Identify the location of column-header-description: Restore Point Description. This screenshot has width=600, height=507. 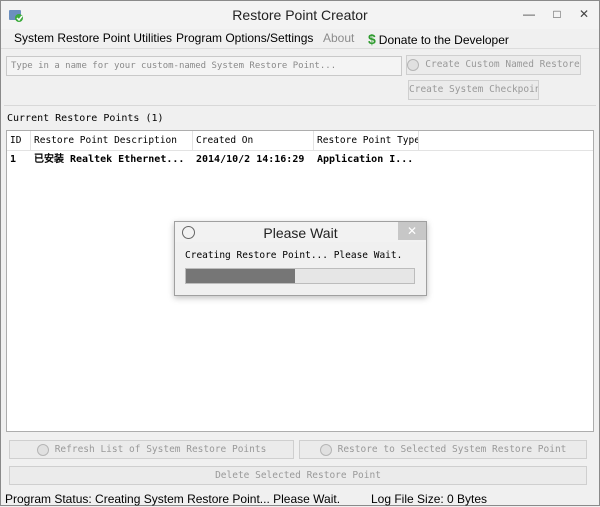
(112, 141).